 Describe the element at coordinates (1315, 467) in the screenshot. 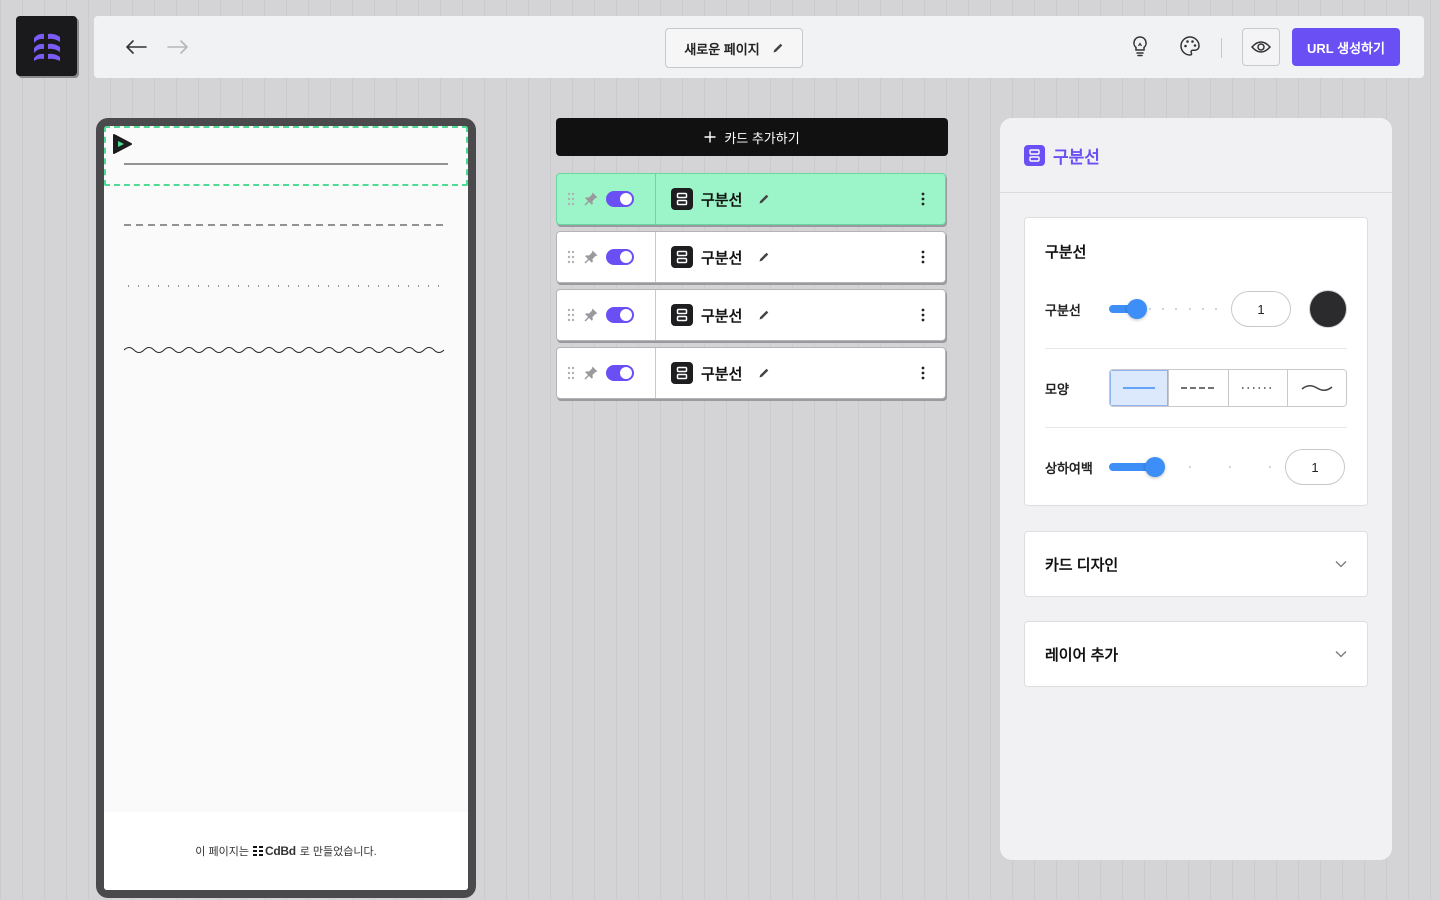

I see `margin-input: 1` at that location.